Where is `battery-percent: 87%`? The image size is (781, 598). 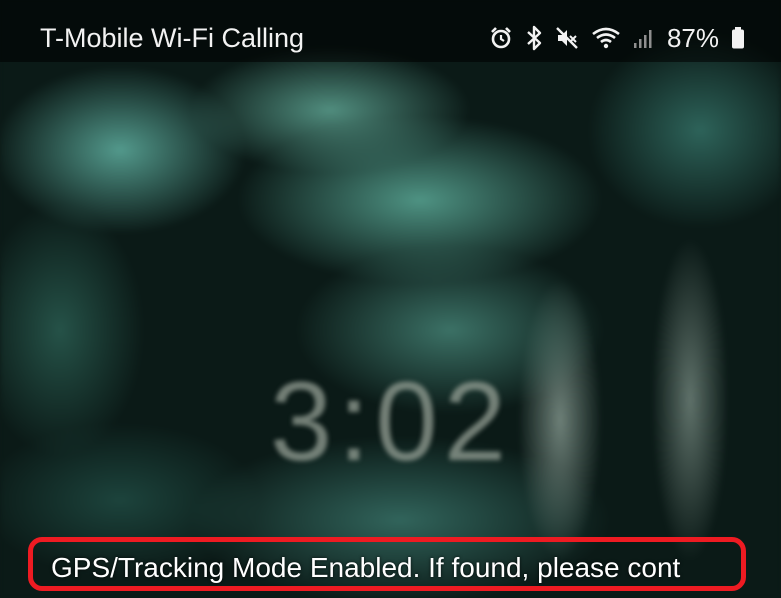 battery-percent: 87% is located at coordinates (692, 38).